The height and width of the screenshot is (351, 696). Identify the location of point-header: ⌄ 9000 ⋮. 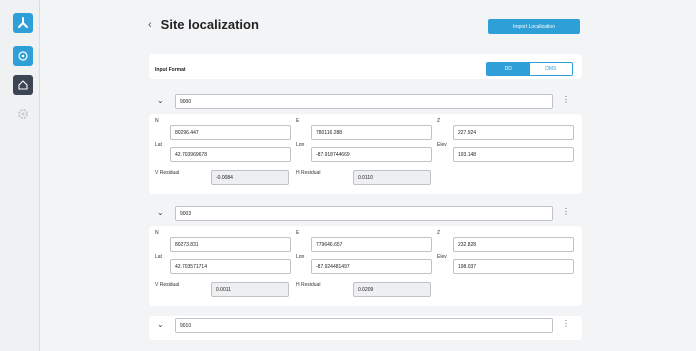
(365, 101).